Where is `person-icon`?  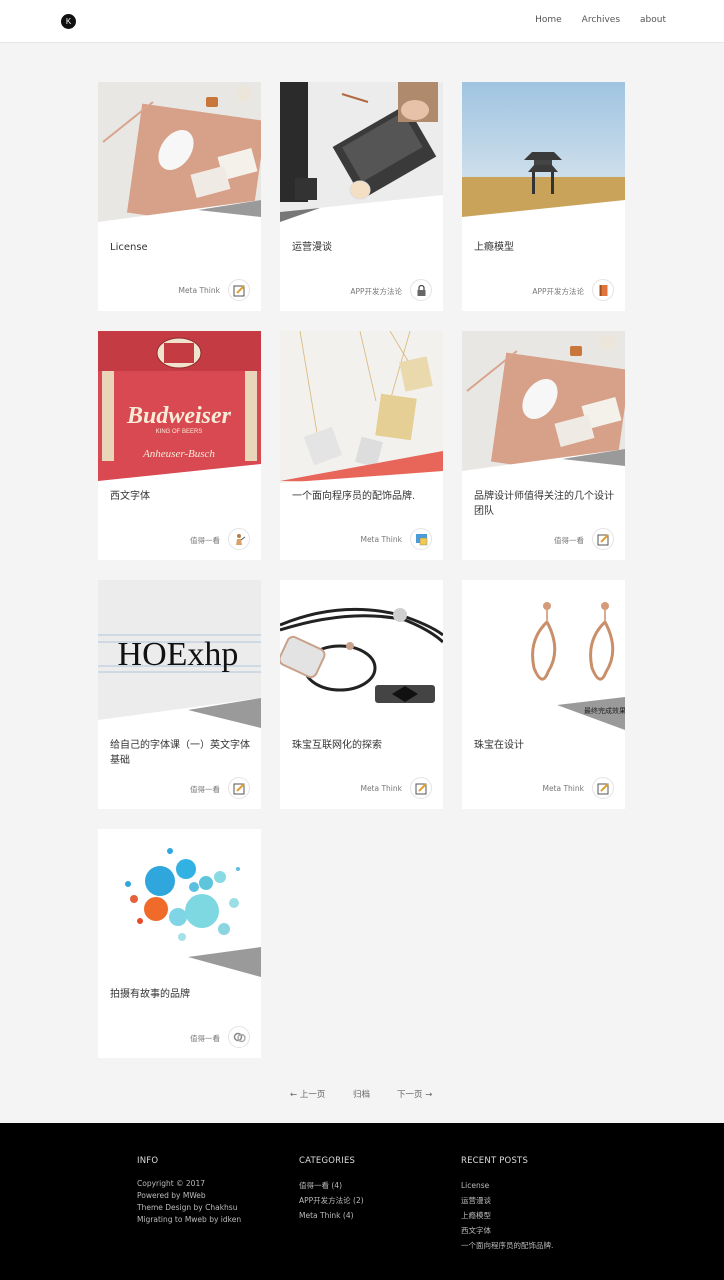
person-icon is located at coordinates (239, 539).